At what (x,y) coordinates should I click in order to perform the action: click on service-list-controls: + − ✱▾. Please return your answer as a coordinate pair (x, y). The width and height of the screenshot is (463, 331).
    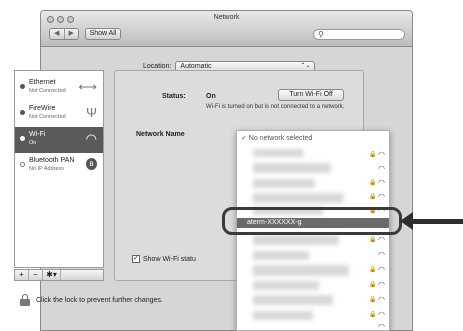
    Looking at the image, I should click on (59, 275).